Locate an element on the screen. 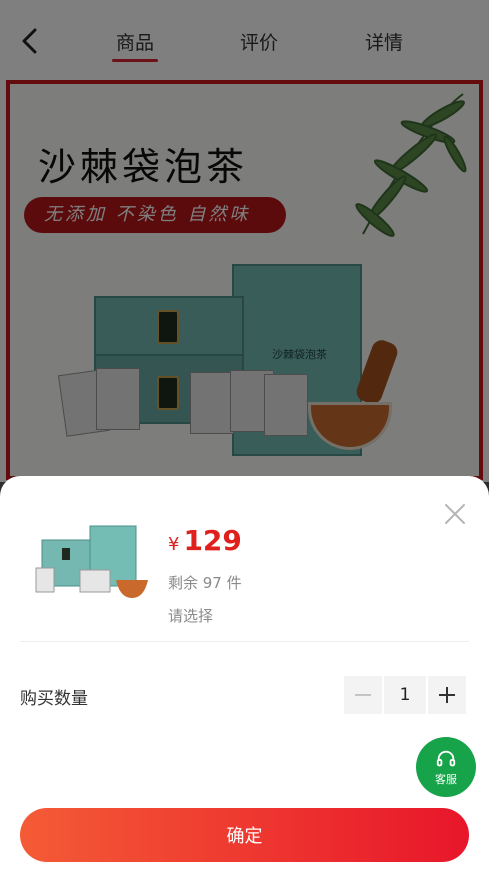 The image size is (489, 875). price-value: 129 is located at coordinates (212, 540).